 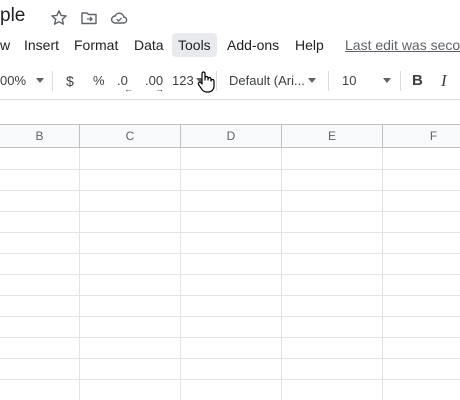 What do you see at coordinates (119, 18) in the screenshot?
I see `cloud-status-icon` at bounding box center [119, 18].